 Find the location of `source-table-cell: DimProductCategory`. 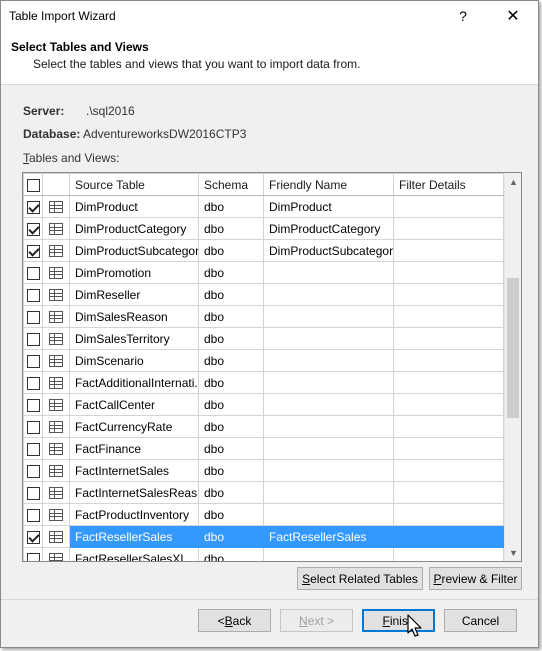

source-table-cell: DimProductCategory is located at coordinates (134, 228).